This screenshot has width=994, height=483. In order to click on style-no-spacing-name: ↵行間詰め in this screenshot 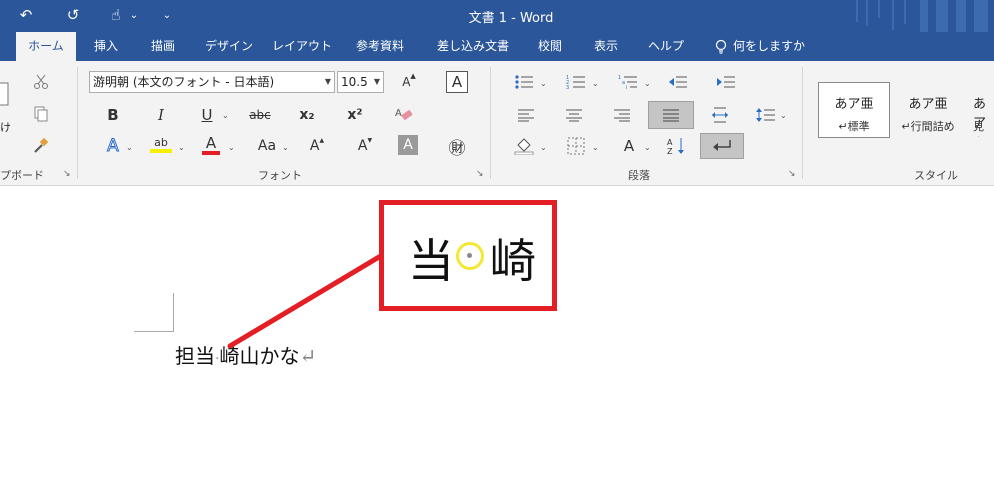, I will do `click(928, 126)`.